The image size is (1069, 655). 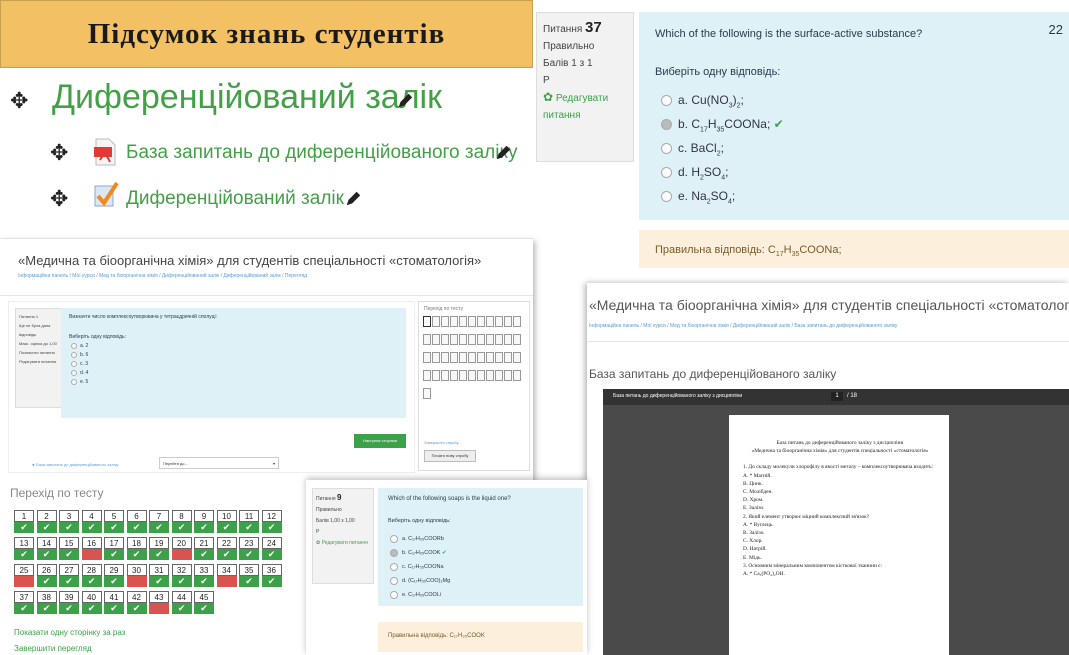 What do you see at coordinates (181, 603) in the screenshot?
I see `nav-question-button: 44 ✔` at bounding box center [181, 603].